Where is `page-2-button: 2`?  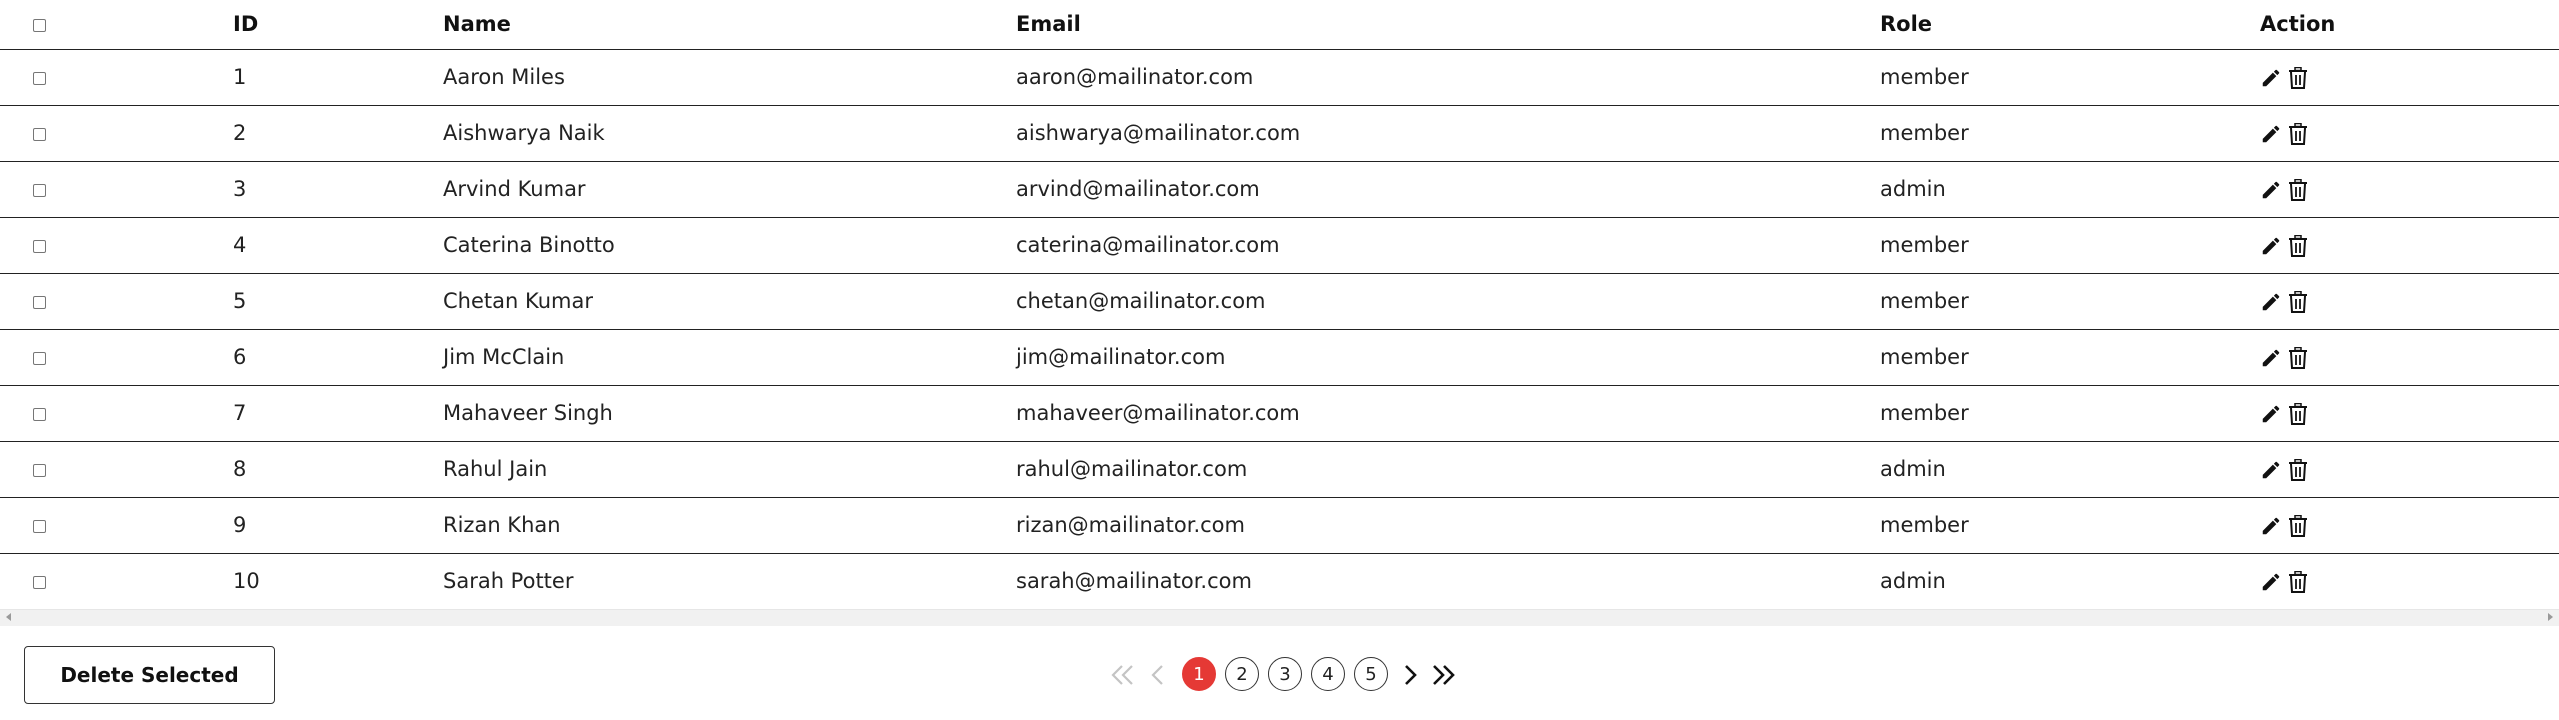
page-2-button: 2 is located at coordinates (1242, 674).